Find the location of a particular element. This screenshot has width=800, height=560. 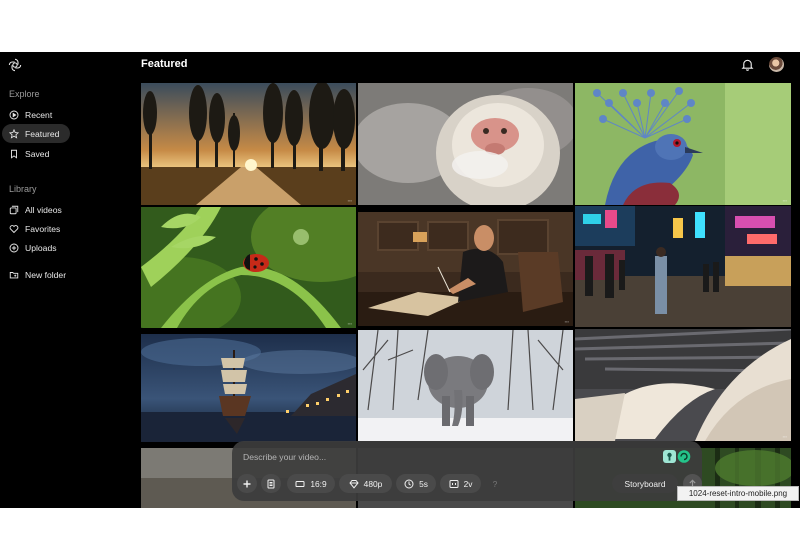

video-thumbnail-monkey is located at coordinates (465, 144).